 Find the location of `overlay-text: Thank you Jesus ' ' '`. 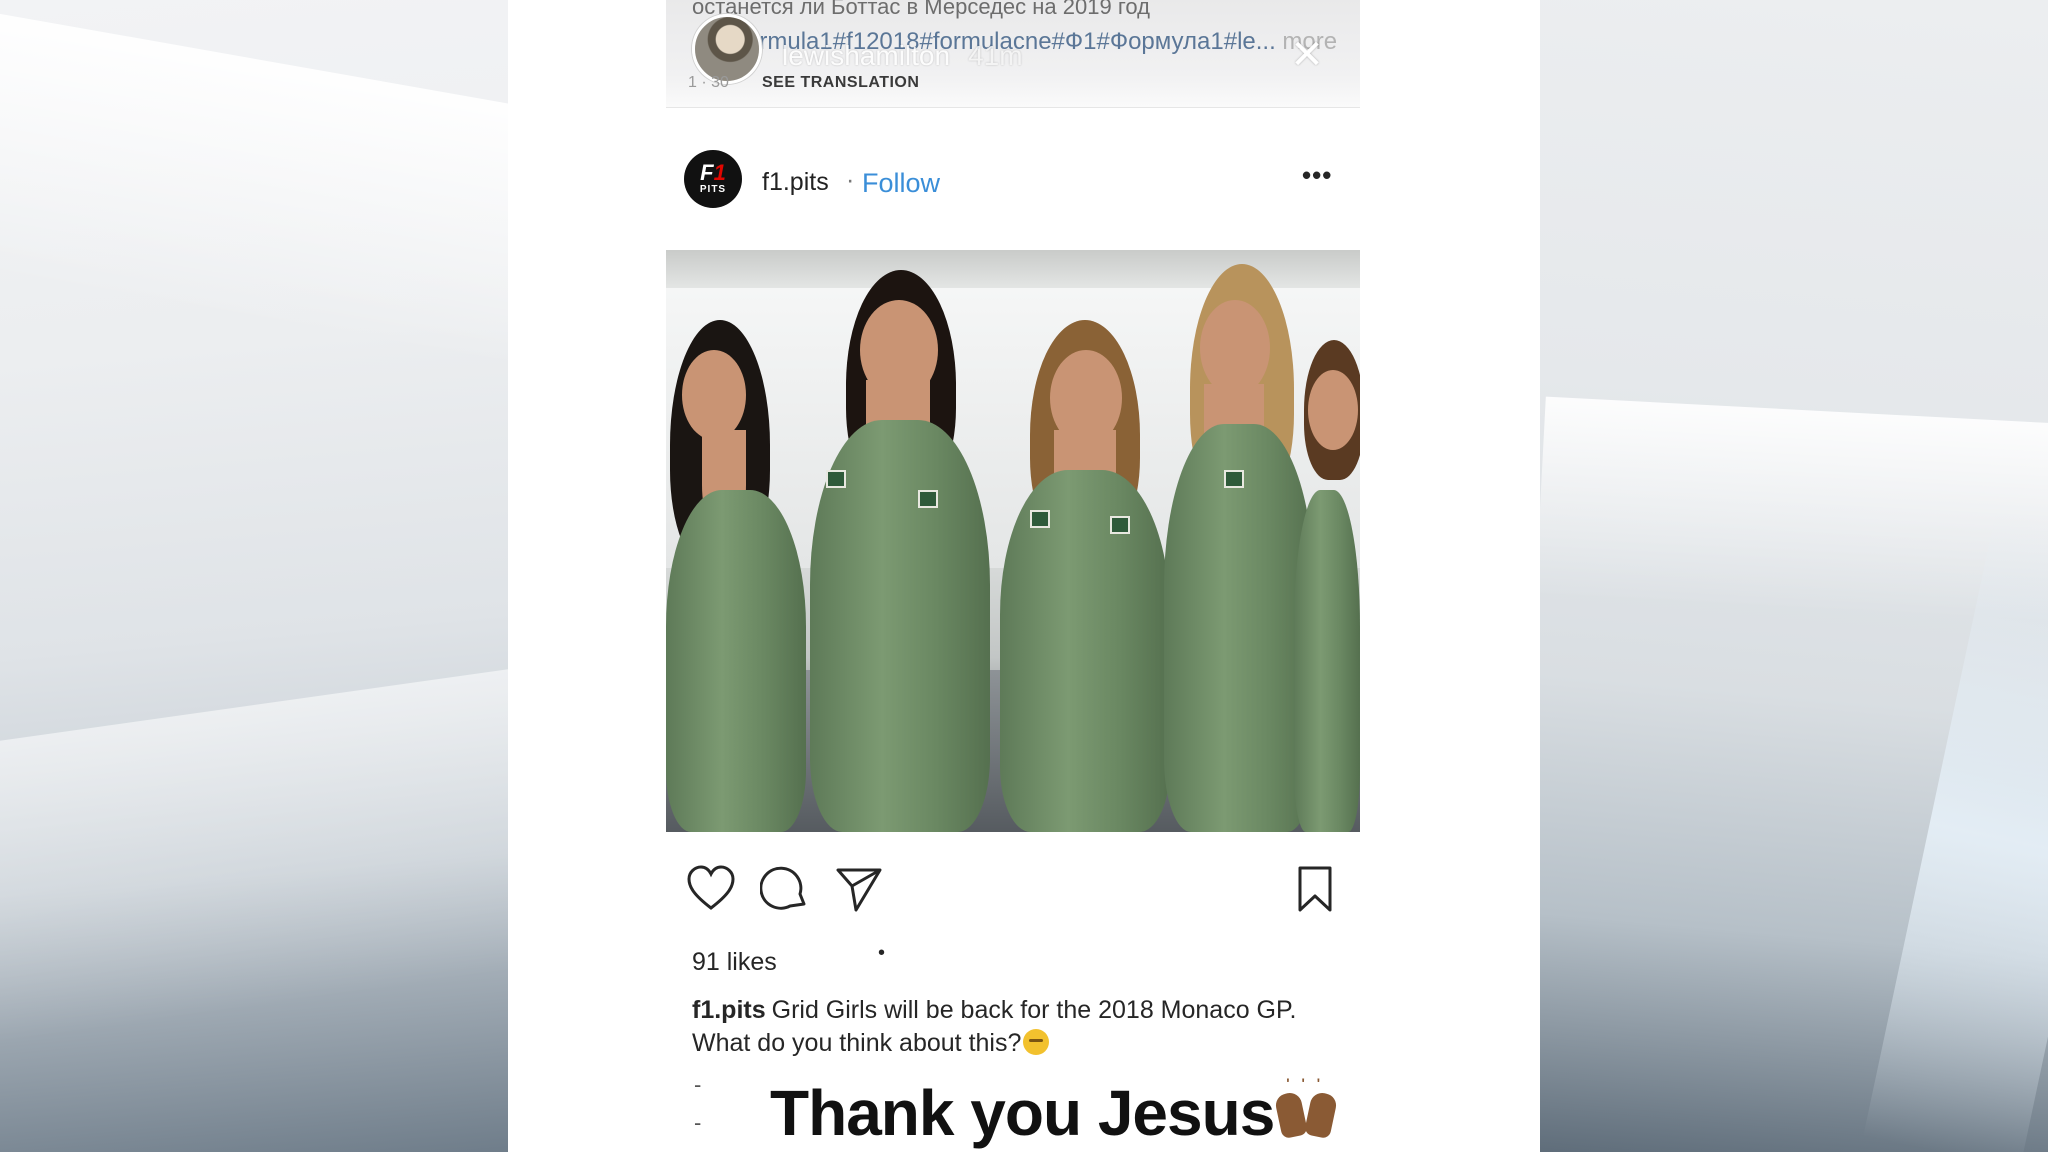

overlay-text: Thank you Jesus ' ' ' is located at coordinates (1054, 1112).